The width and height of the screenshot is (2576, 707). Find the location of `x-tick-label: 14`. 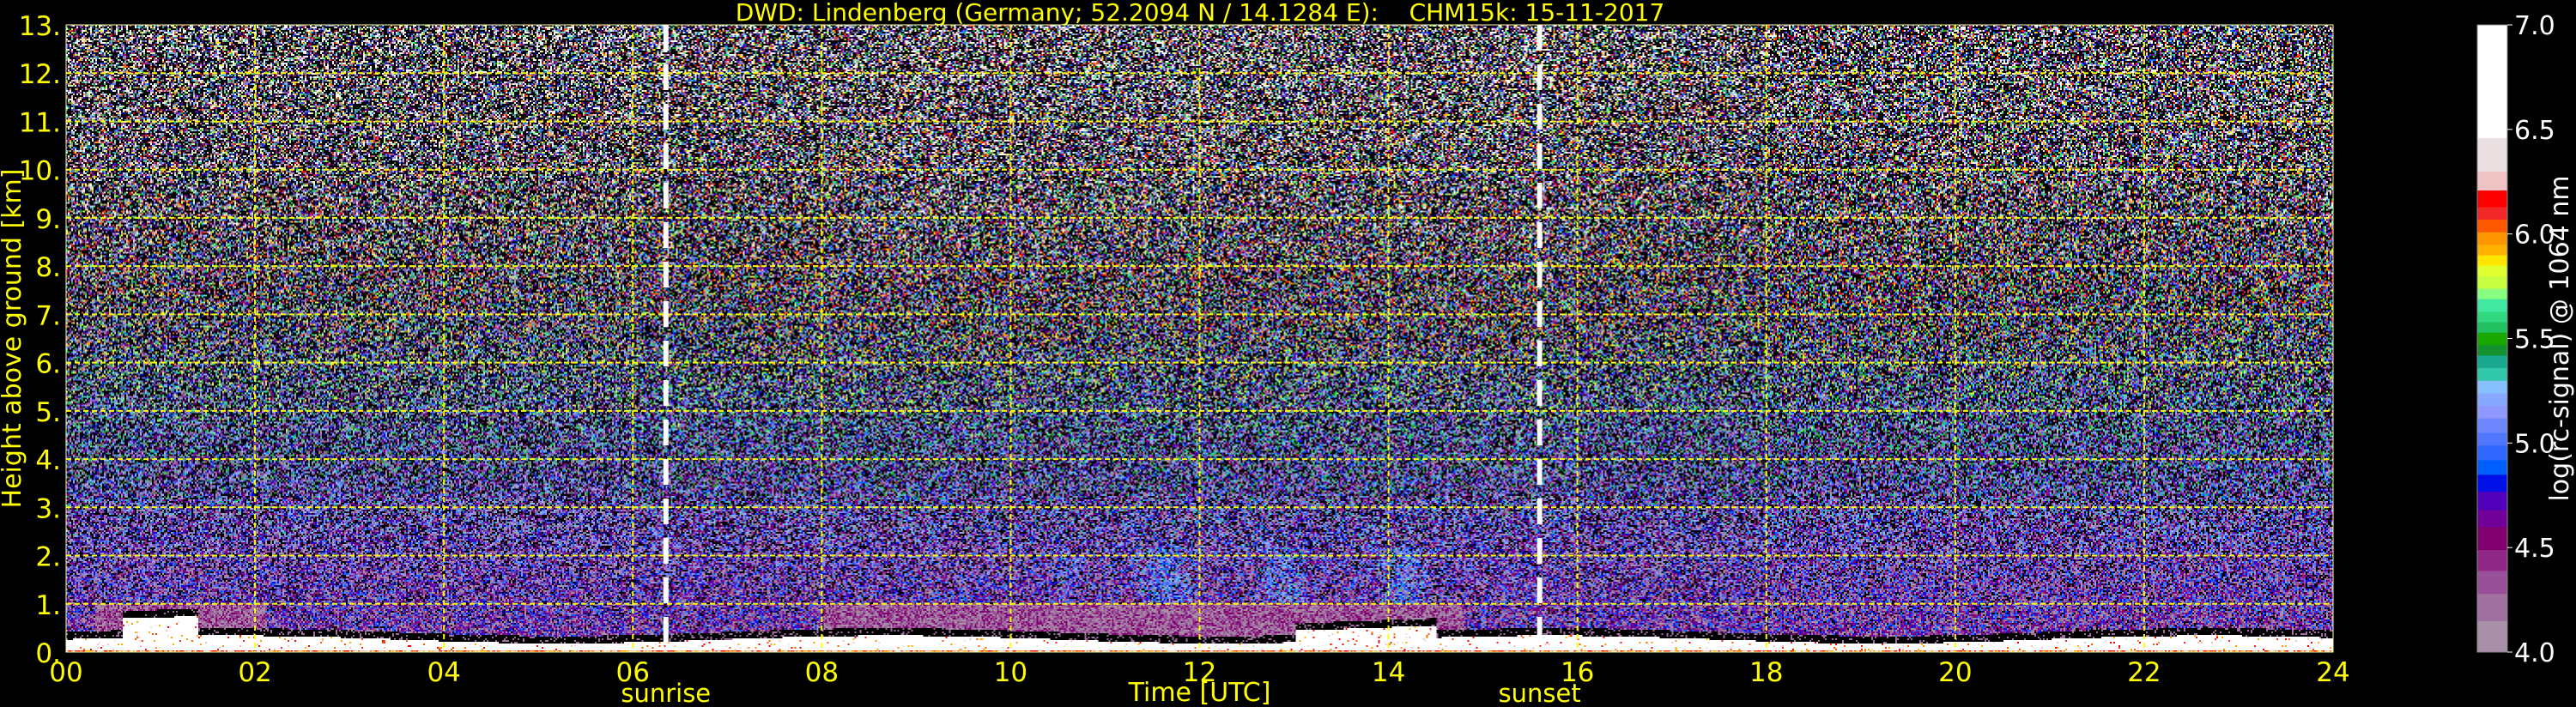

x-tick-label: 14 is located at coordinates (1388, 672).